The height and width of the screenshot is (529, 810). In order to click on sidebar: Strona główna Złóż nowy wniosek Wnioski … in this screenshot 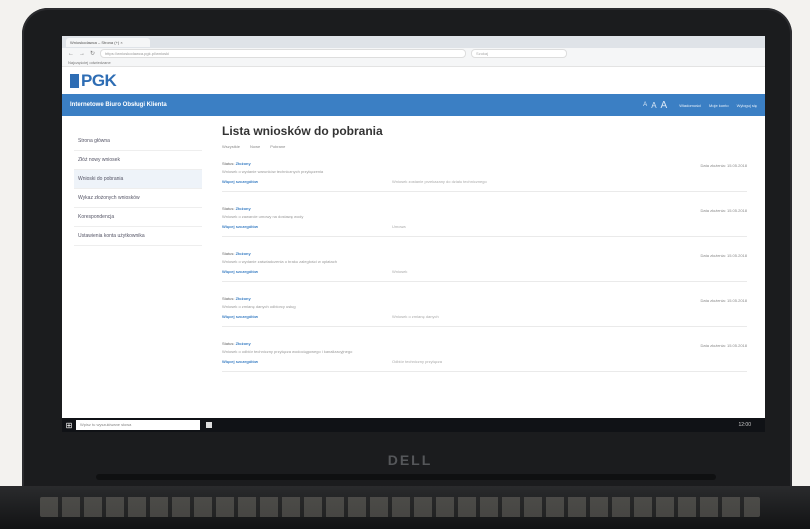, I will do `click(132, 266)`.